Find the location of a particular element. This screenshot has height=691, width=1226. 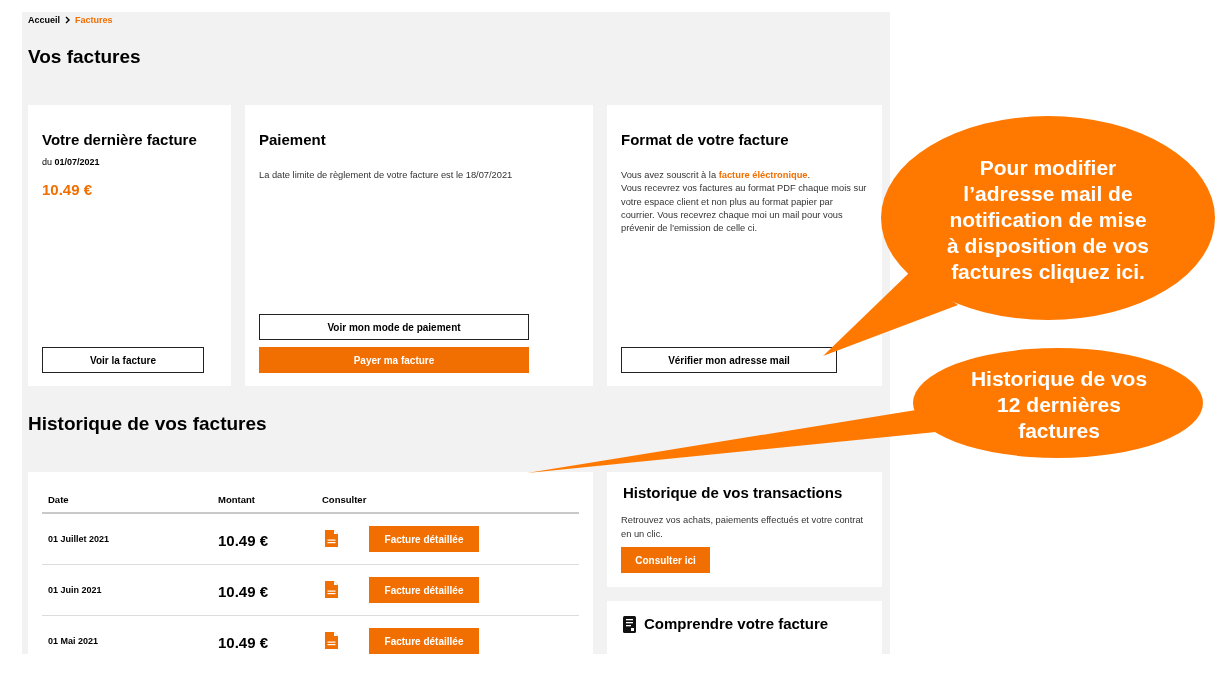

chevron-right-icon is located at coordinates (67, 20).